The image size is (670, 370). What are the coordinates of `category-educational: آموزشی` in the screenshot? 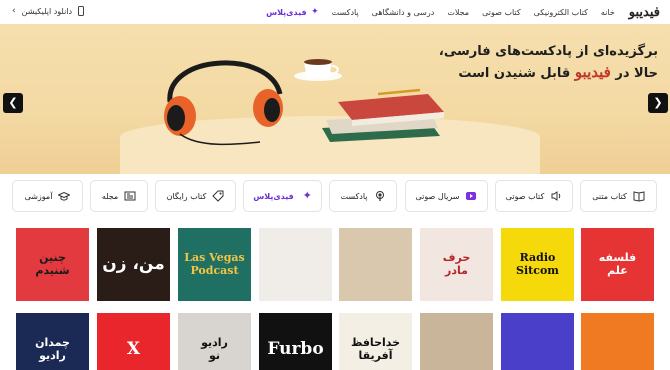 It's located at (47, 196).